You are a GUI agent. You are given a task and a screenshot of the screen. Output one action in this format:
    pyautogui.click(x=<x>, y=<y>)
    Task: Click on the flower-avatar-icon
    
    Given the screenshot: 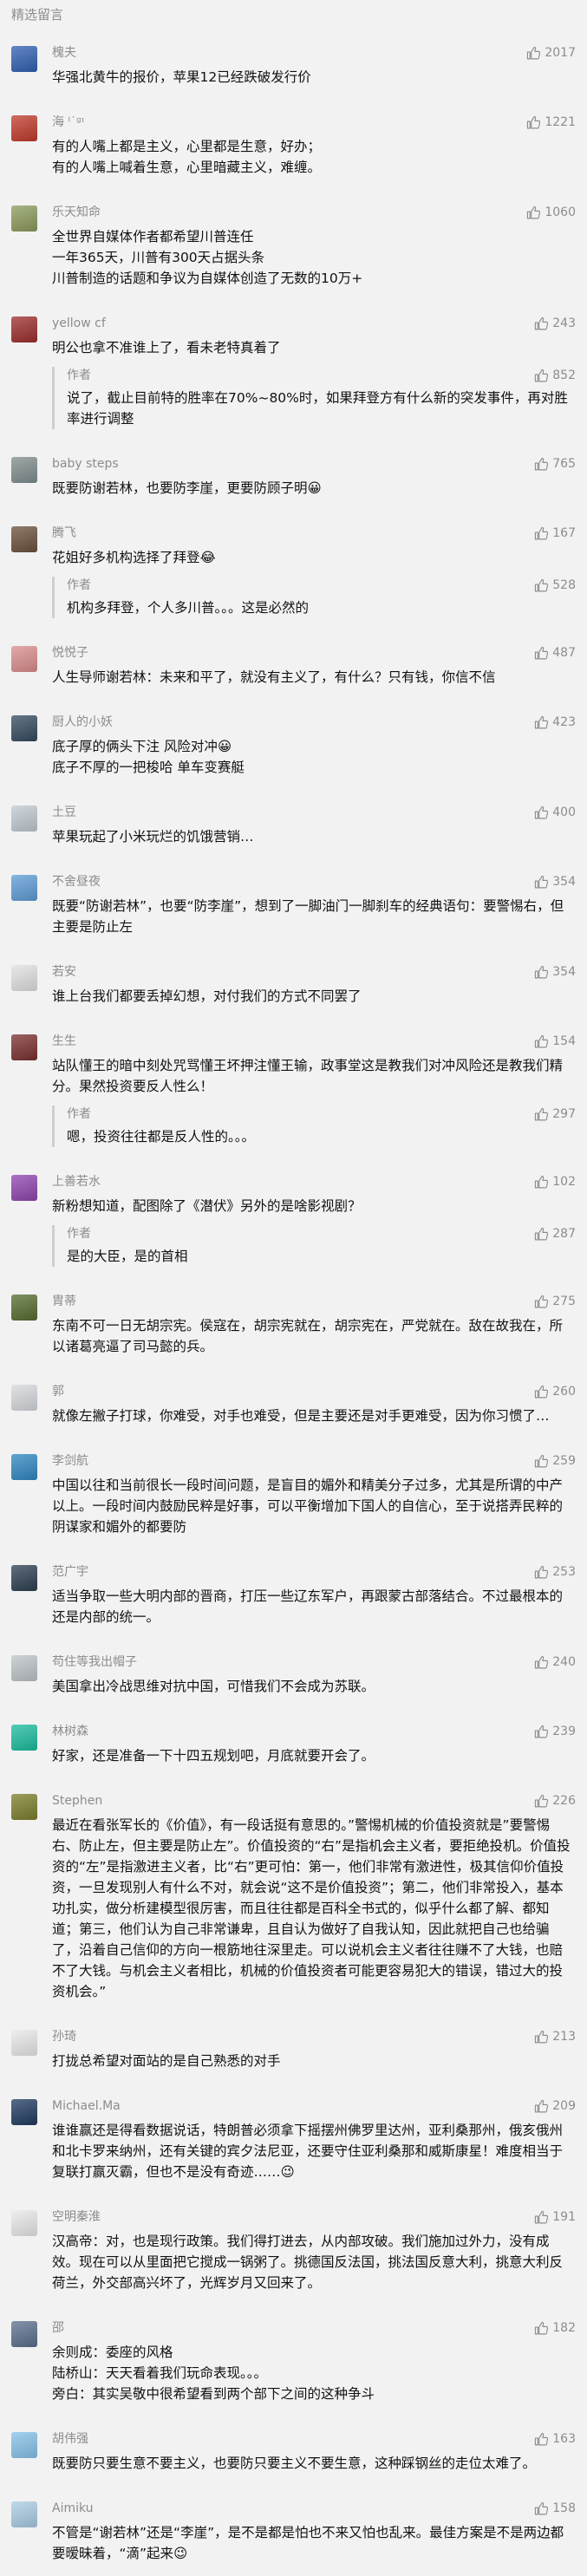 What is the action you would take?
    pyautogui.click(x=24, y=1188)
    